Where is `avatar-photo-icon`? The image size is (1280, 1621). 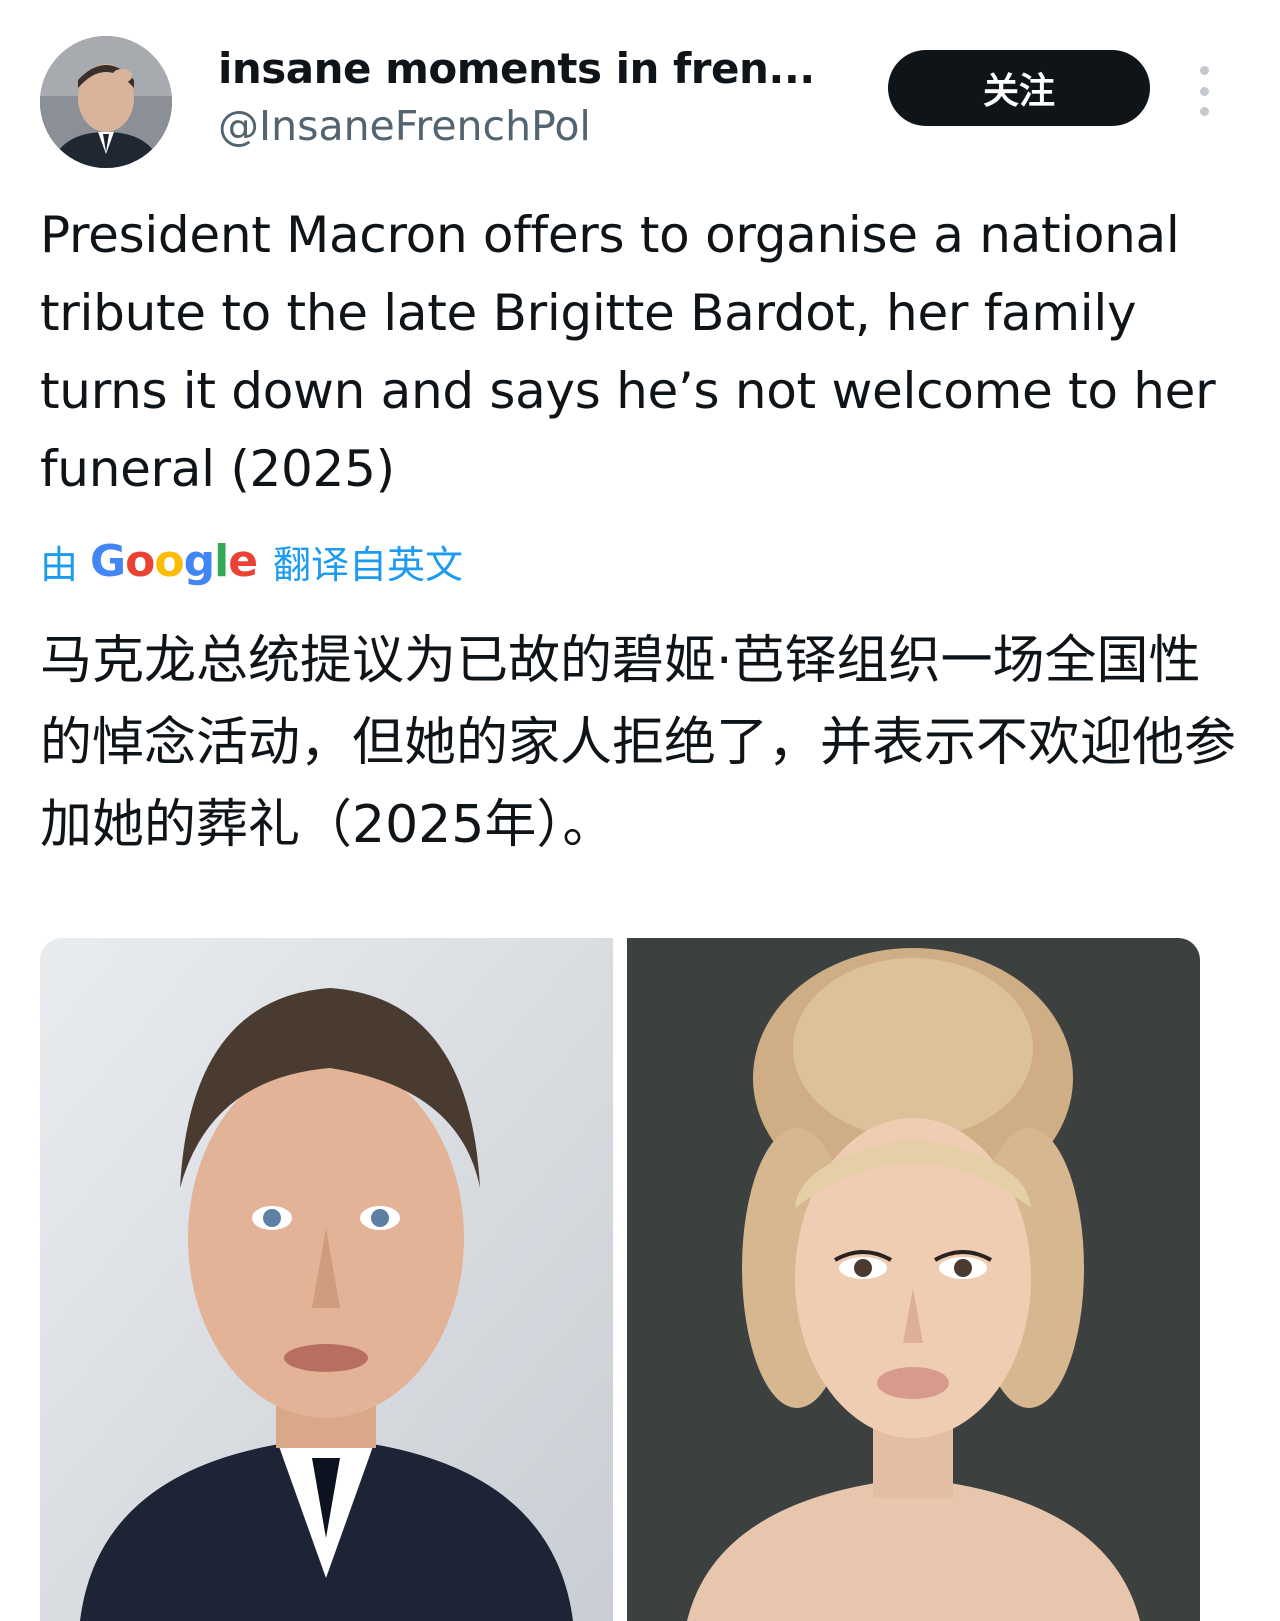 avatar-photo-icon is located at coordinates (106, 102).